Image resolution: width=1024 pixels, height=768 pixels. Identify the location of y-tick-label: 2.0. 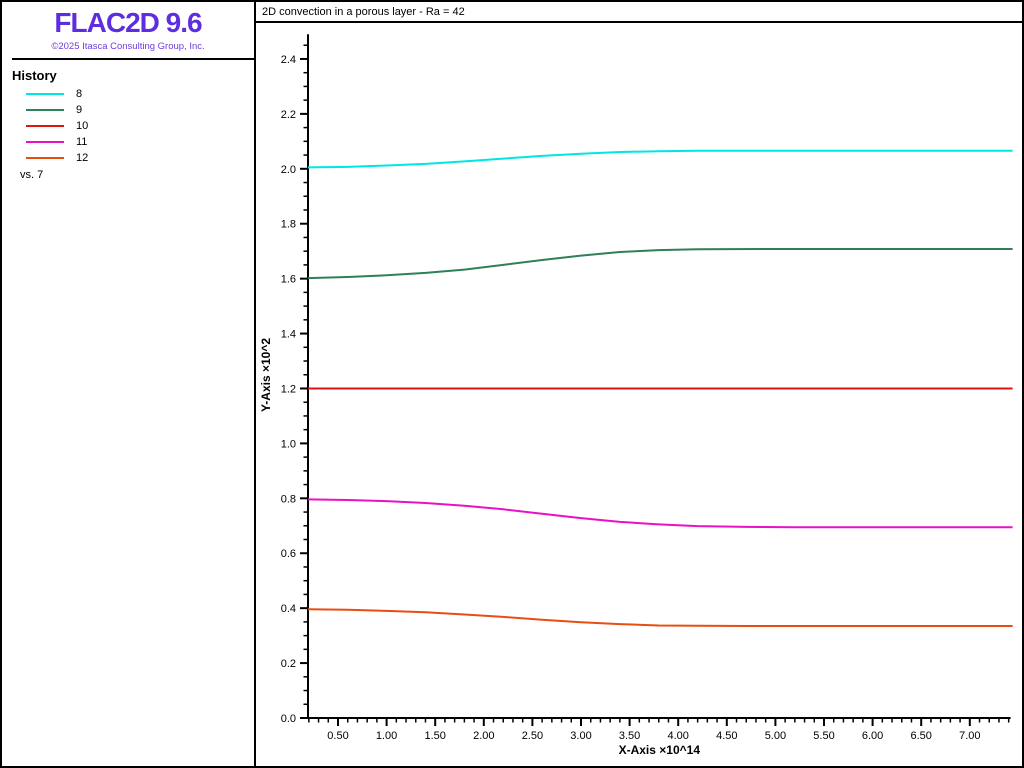
(288, 170).